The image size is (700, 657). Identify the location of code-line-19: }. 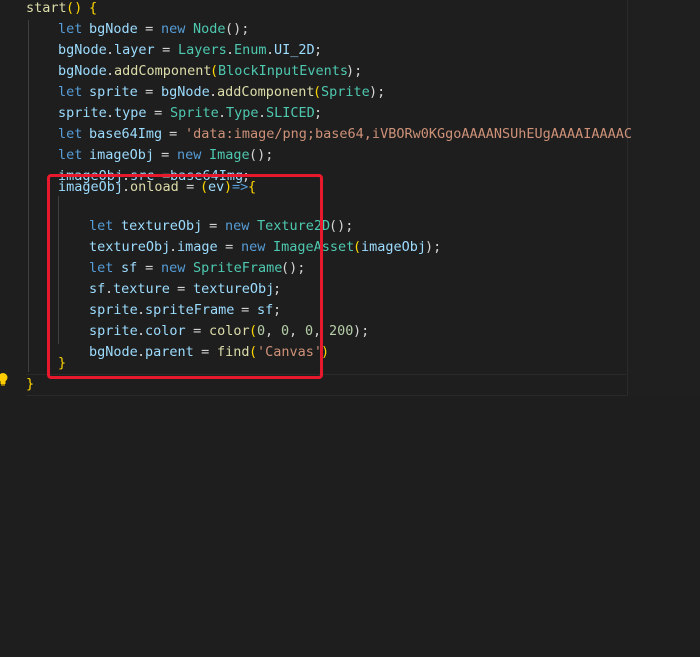
(33, 363).